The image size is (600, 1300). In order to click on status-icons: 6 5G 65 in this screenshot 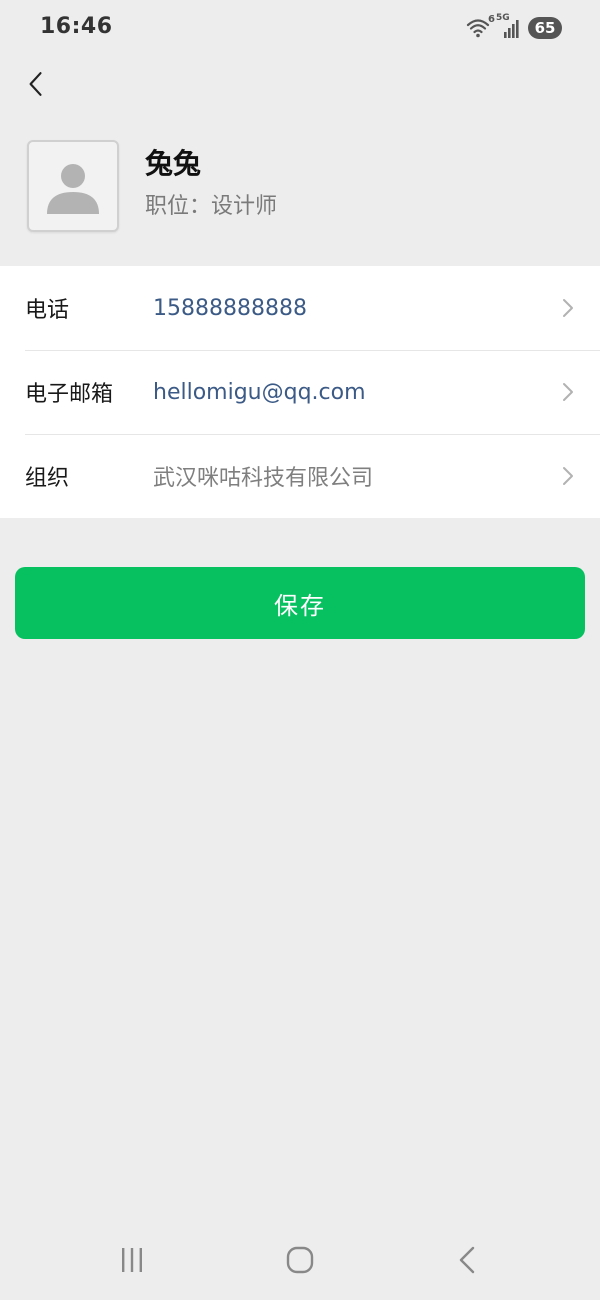, I will do `click(514, 26)`.